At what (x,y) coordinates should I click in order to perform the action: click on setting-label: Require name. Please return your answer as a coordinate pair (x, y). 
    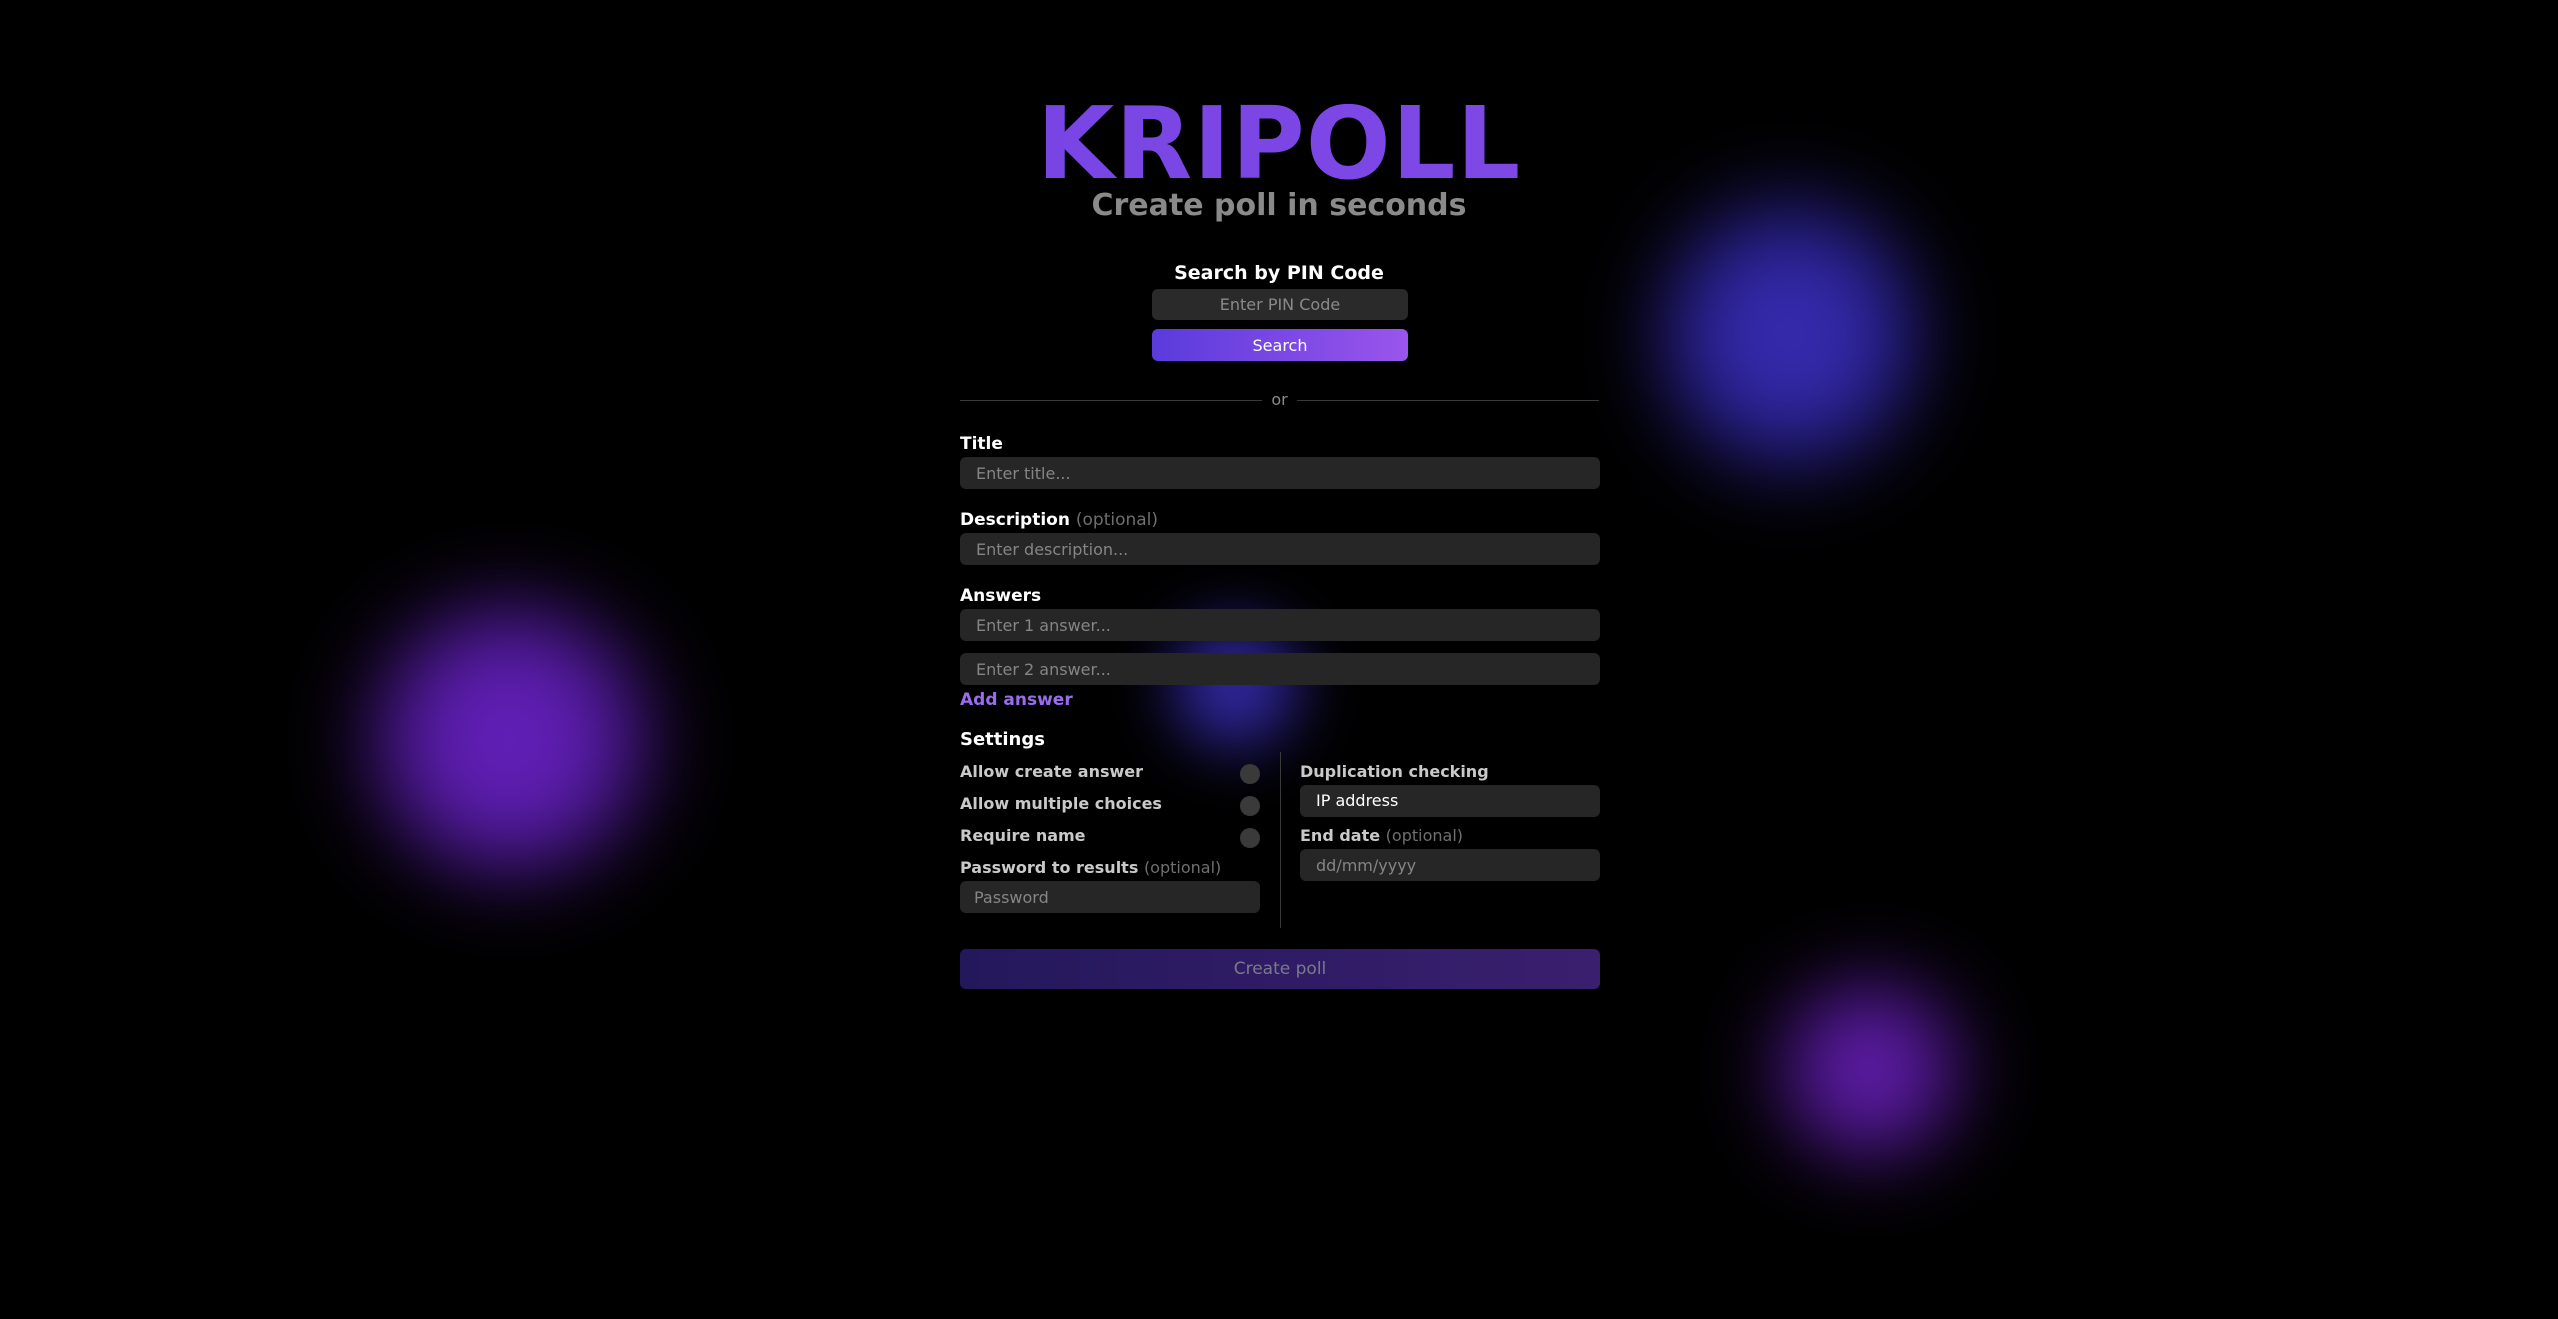
    Looking at the image, I should click on (1023, 835).